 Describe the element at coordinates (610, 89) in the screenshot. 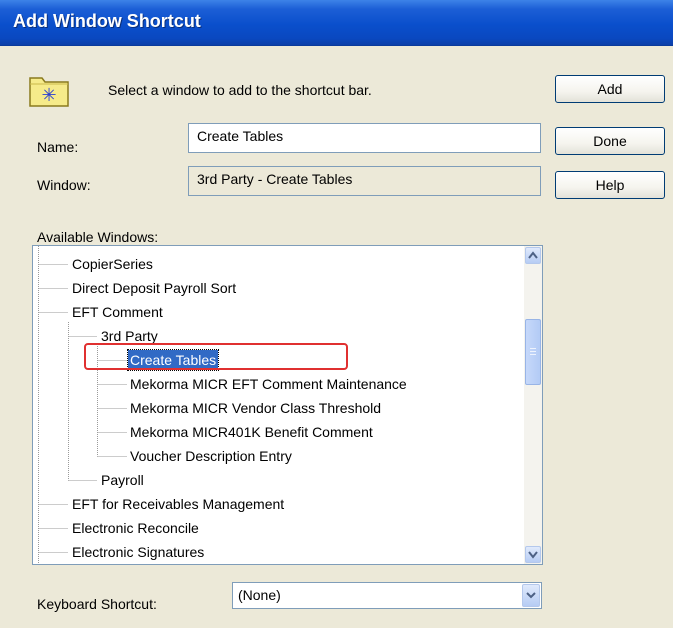

I see `add-button: Add` at that location.